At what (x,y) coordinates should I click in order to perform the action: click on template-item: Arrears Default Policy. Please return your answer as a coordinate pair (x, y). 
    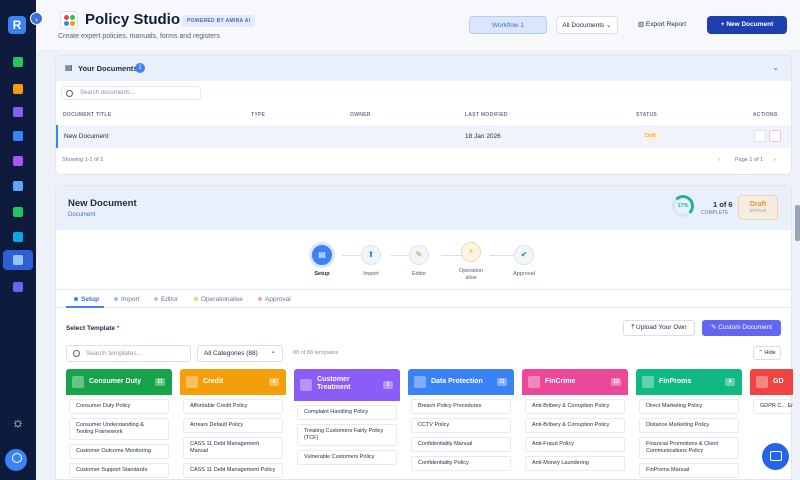
    Looking at the image, I should click on (233, 425).